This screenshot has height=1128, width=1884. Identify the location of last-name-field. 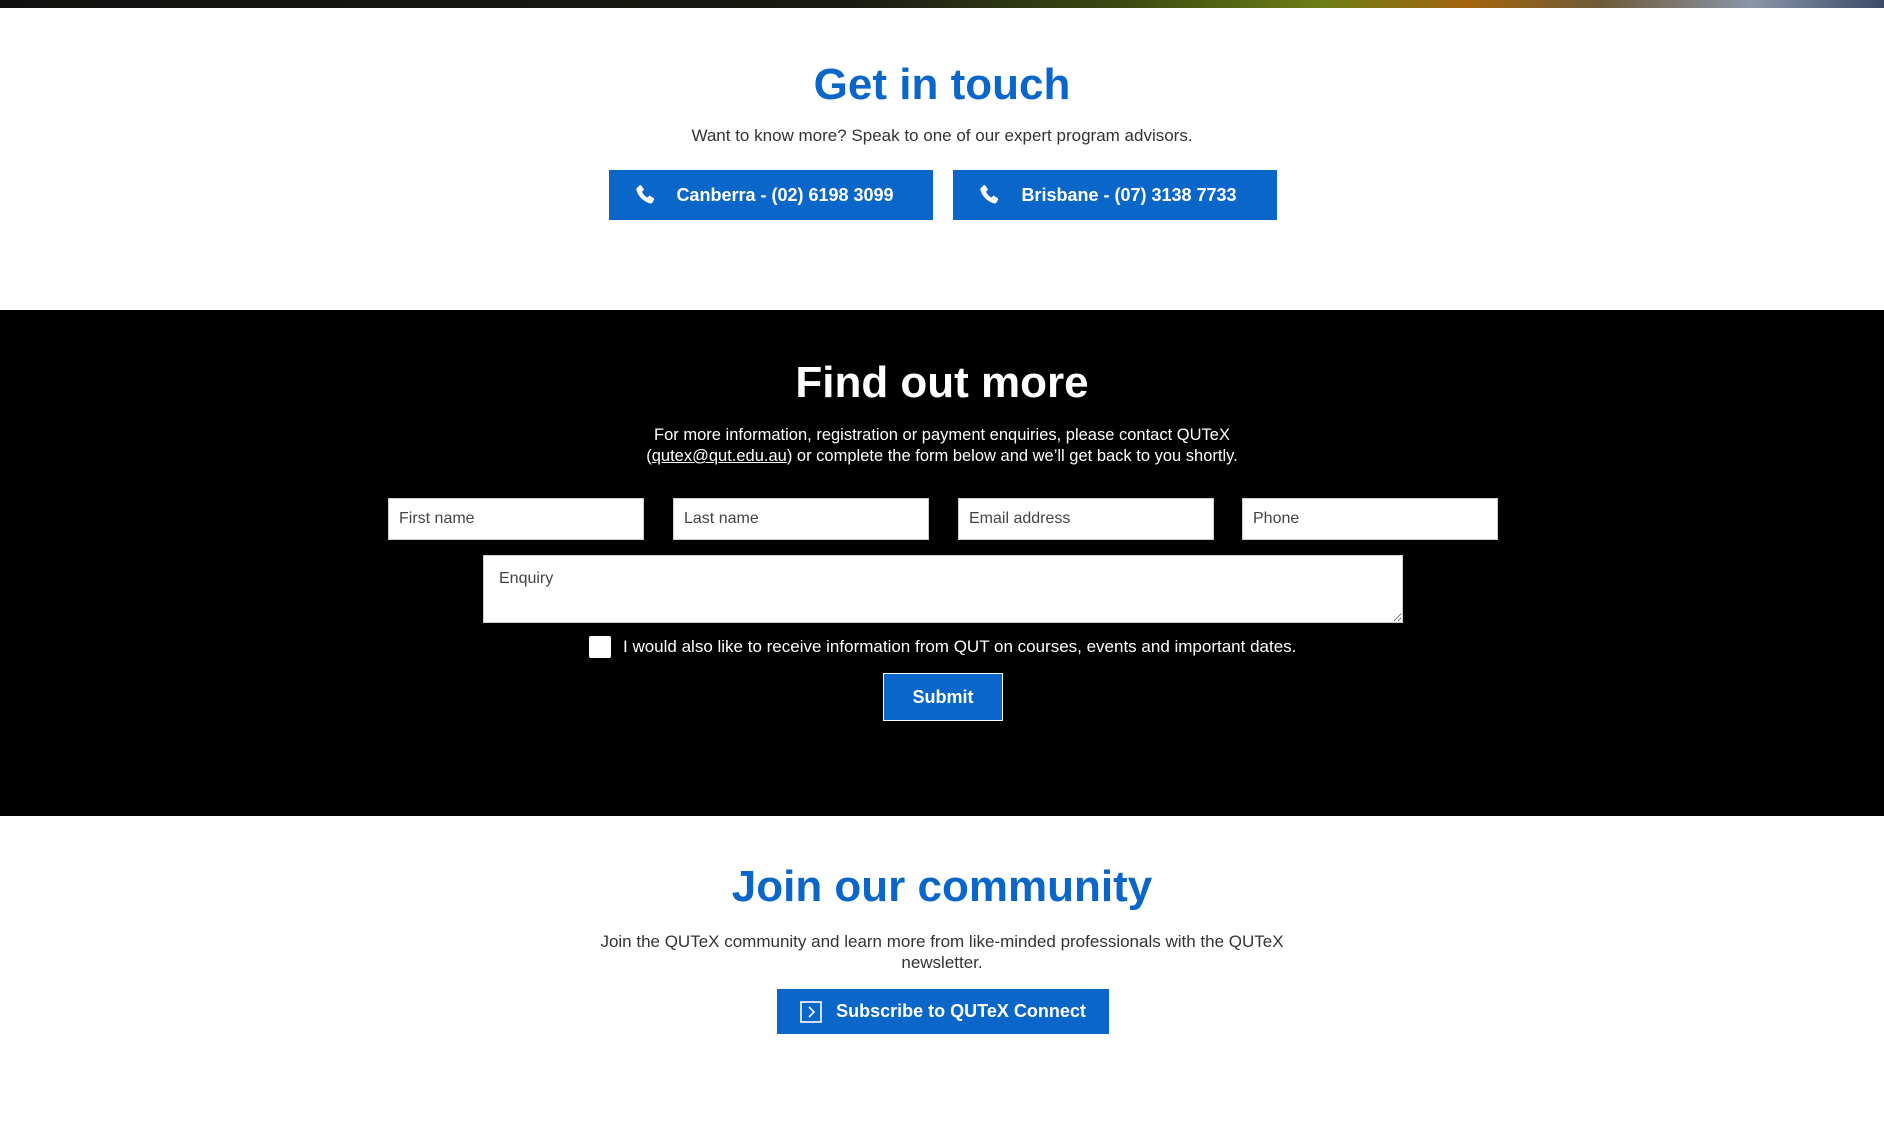
(801, 519).